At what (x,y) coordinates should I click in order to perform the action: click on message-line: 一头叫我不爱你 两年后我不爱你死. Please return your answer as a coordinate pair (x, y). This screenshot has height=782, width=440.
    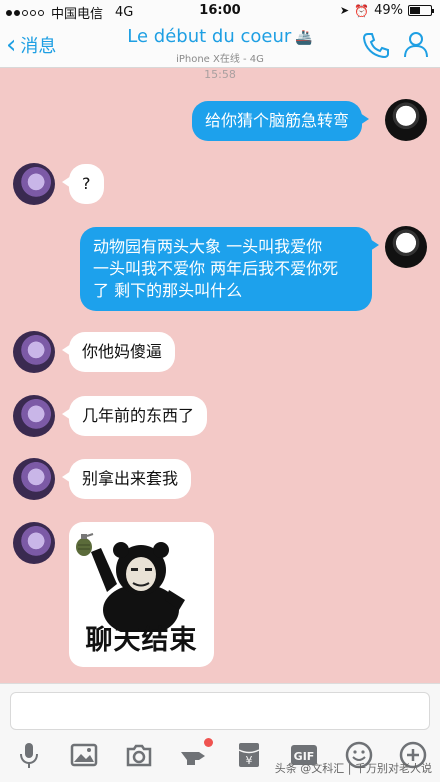
    Looking at the image, I should click on (216, 268).